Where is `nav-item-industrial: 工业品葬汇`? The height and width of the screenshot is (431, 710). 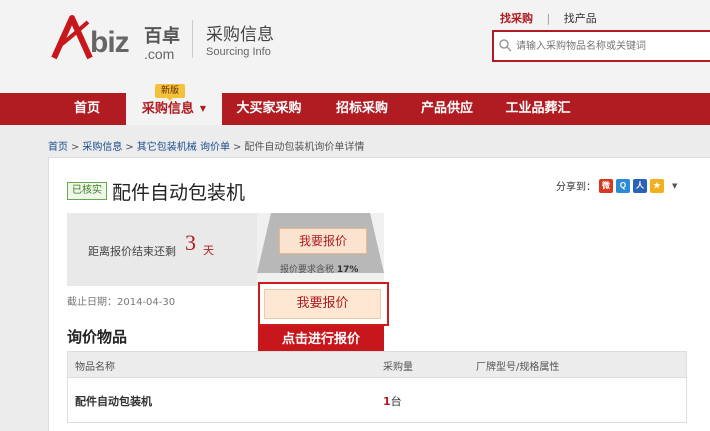 nav-item-industrial: 工业品葬汇 is located at coordinates (538, 109).